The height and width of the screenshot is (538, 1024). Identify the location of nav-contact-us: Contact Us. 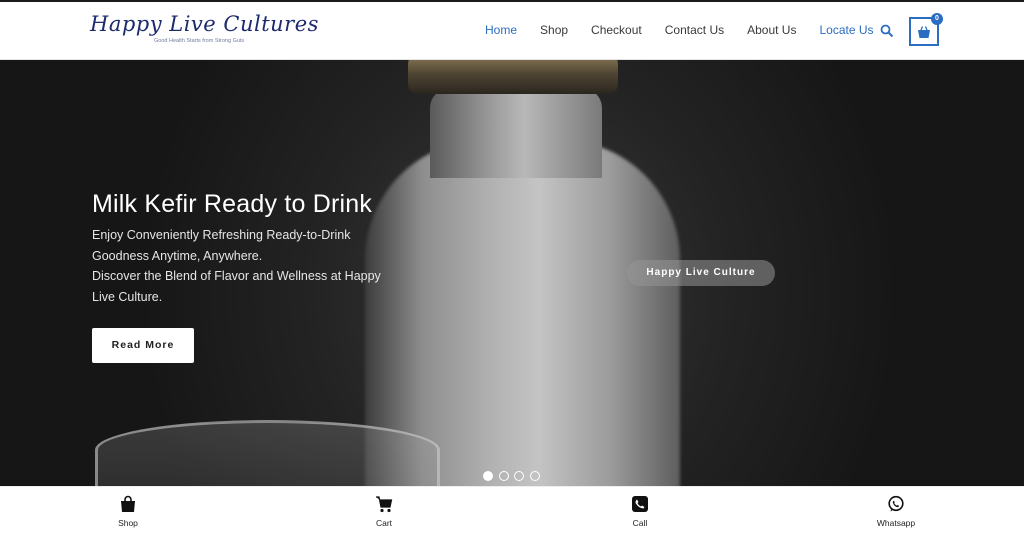
(694, 30).